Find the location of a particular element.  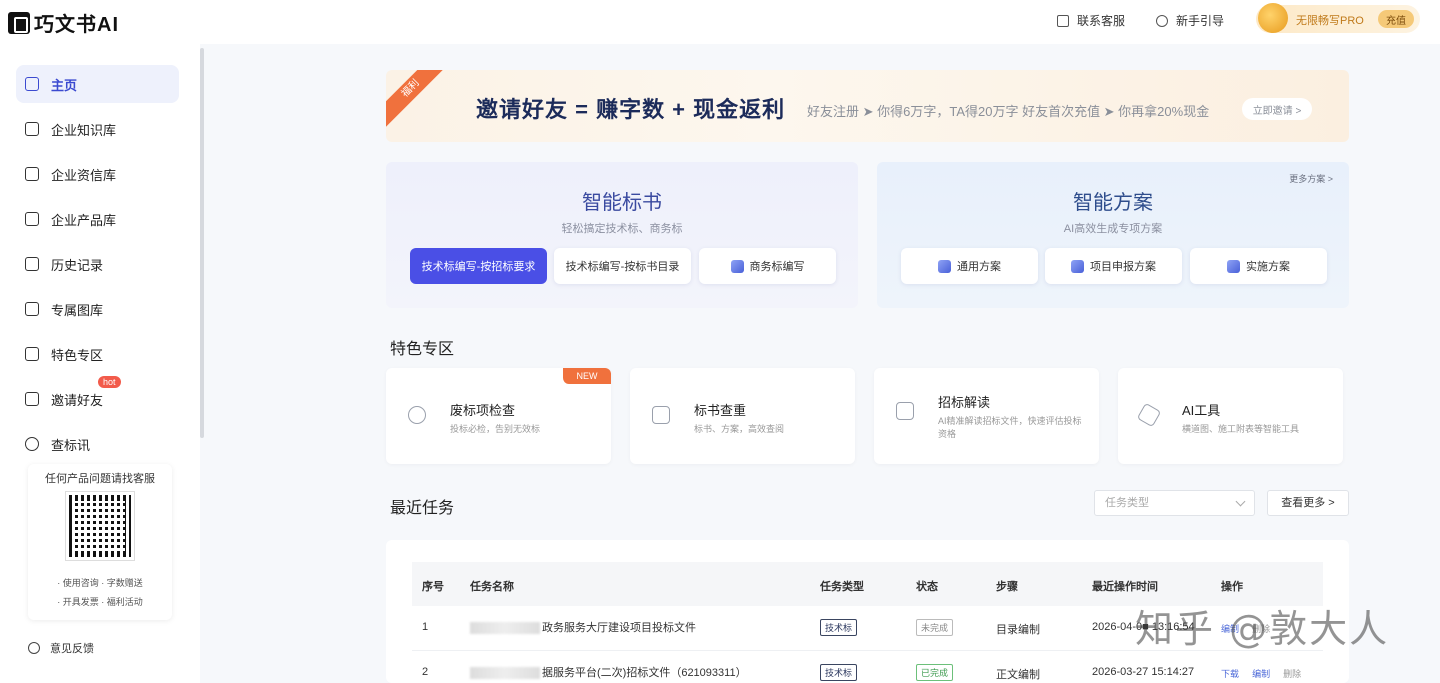

feedback-link: 意见反馈 is located at coordinates (61, 648).